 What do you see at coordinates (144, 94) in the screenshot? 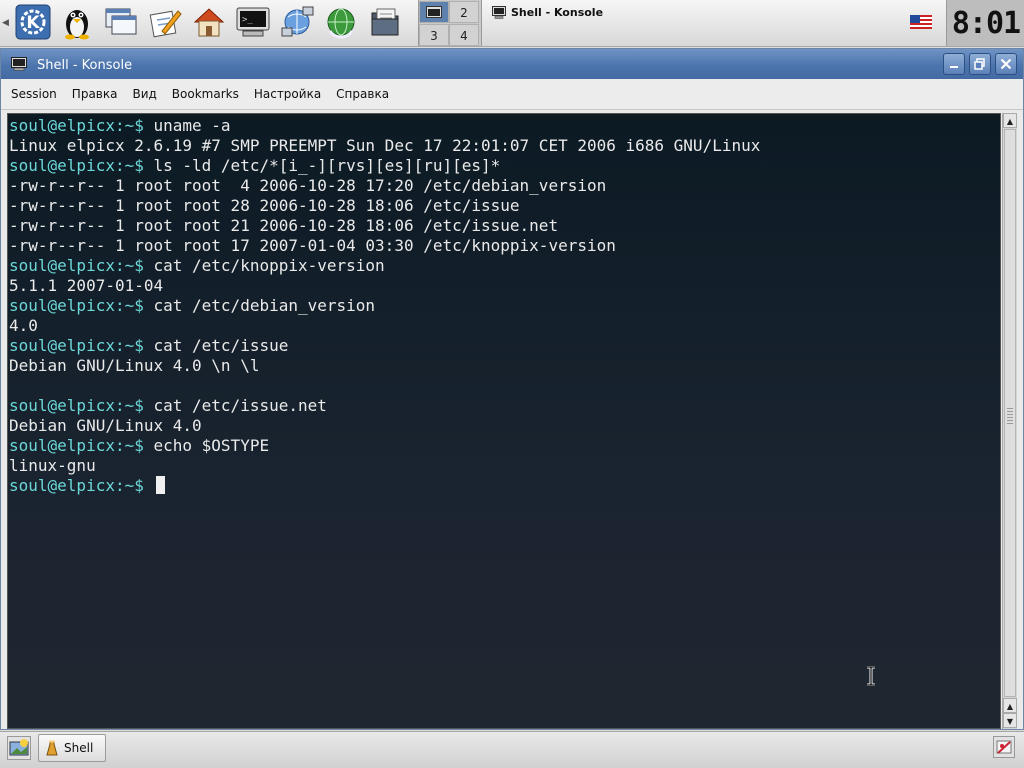
I see `menu-view: Вид` at bounding box center [144, 94].